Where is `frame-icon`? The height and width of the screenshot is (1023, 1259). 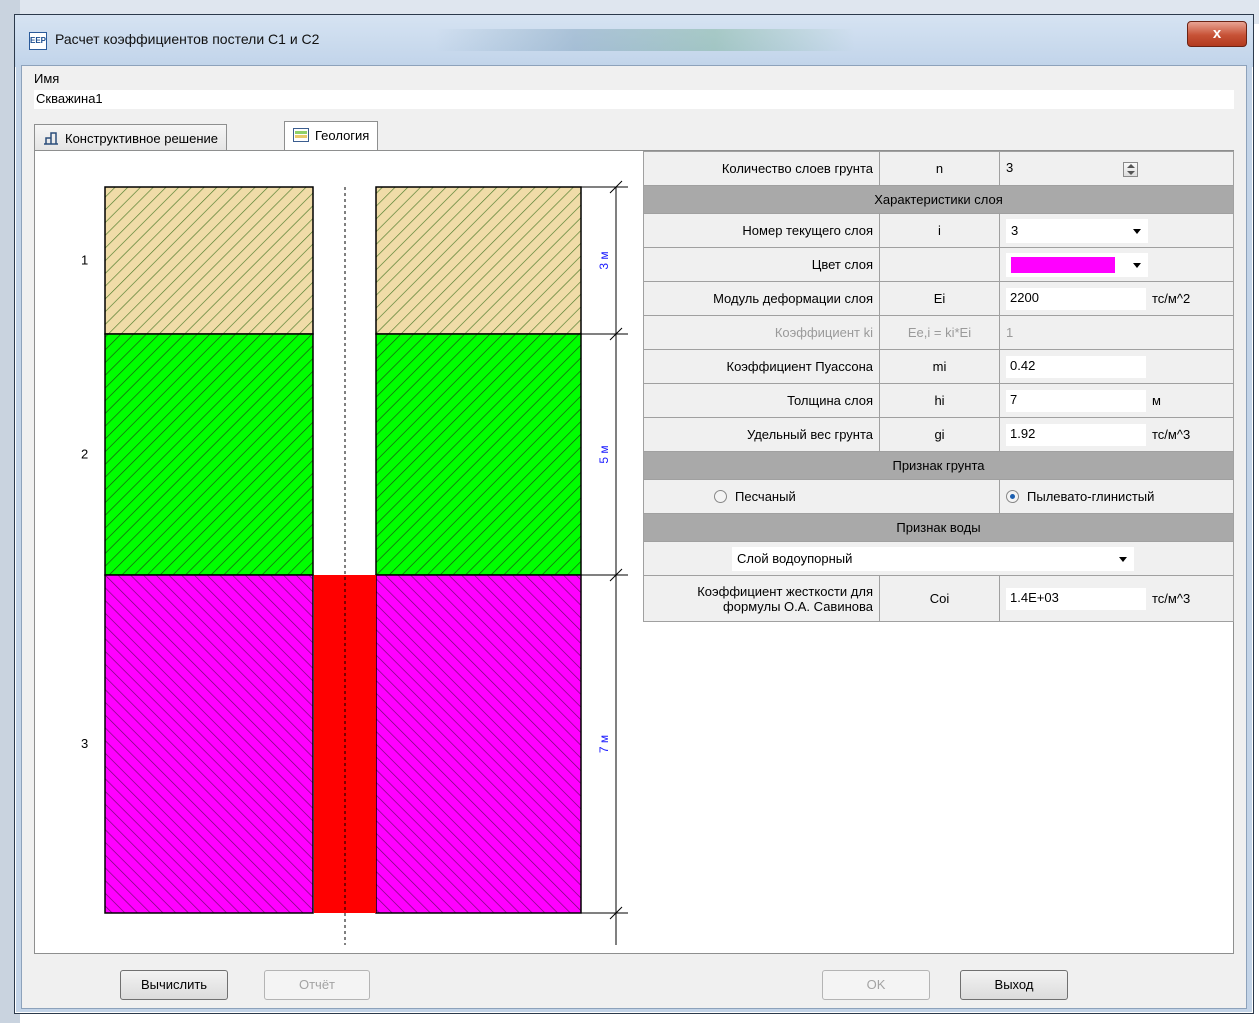 frame-icon is located at coordinates (51, 138).